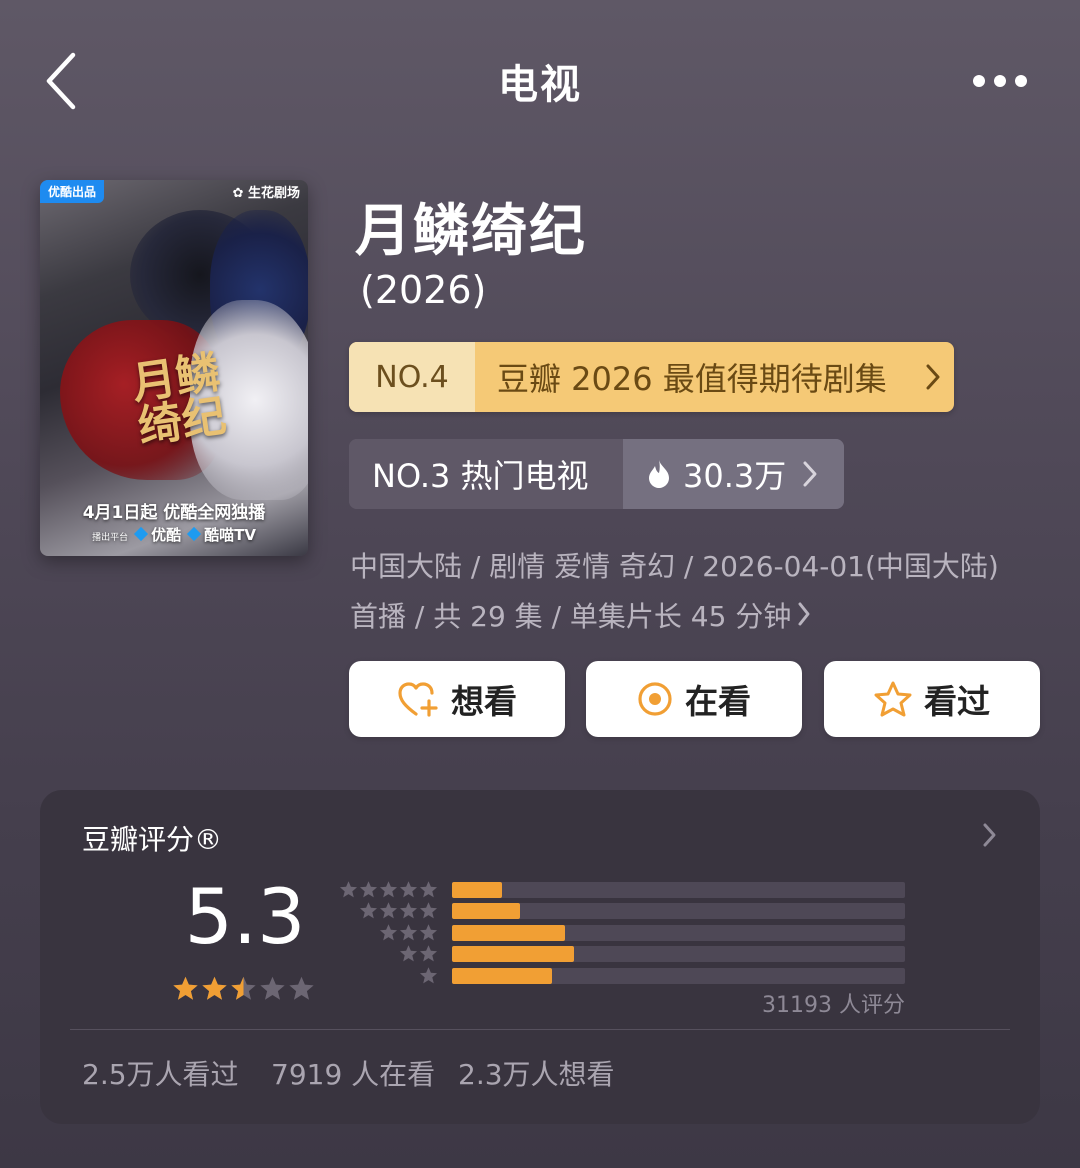 This screenshot has height=1168, width=1080. I want to click on show-year: (2026), so click(423, 290).